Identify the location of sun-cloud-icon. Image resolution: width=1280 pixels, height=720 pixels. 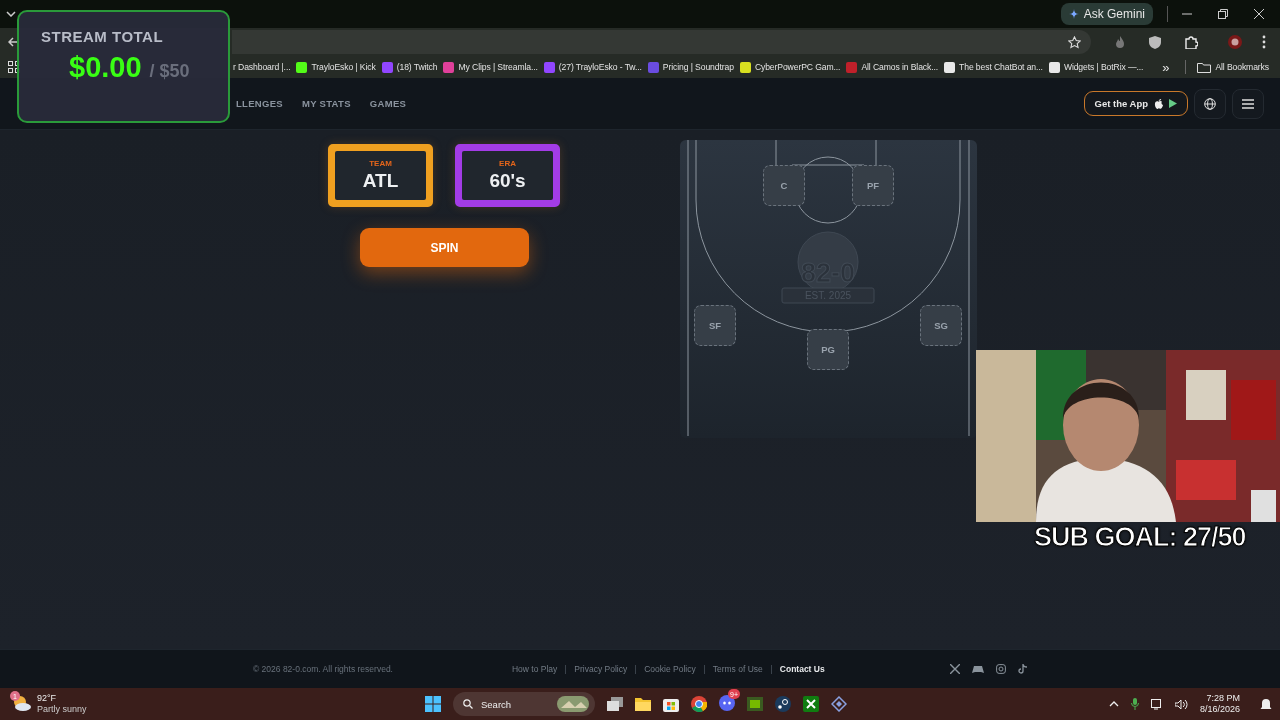
(22, 703).